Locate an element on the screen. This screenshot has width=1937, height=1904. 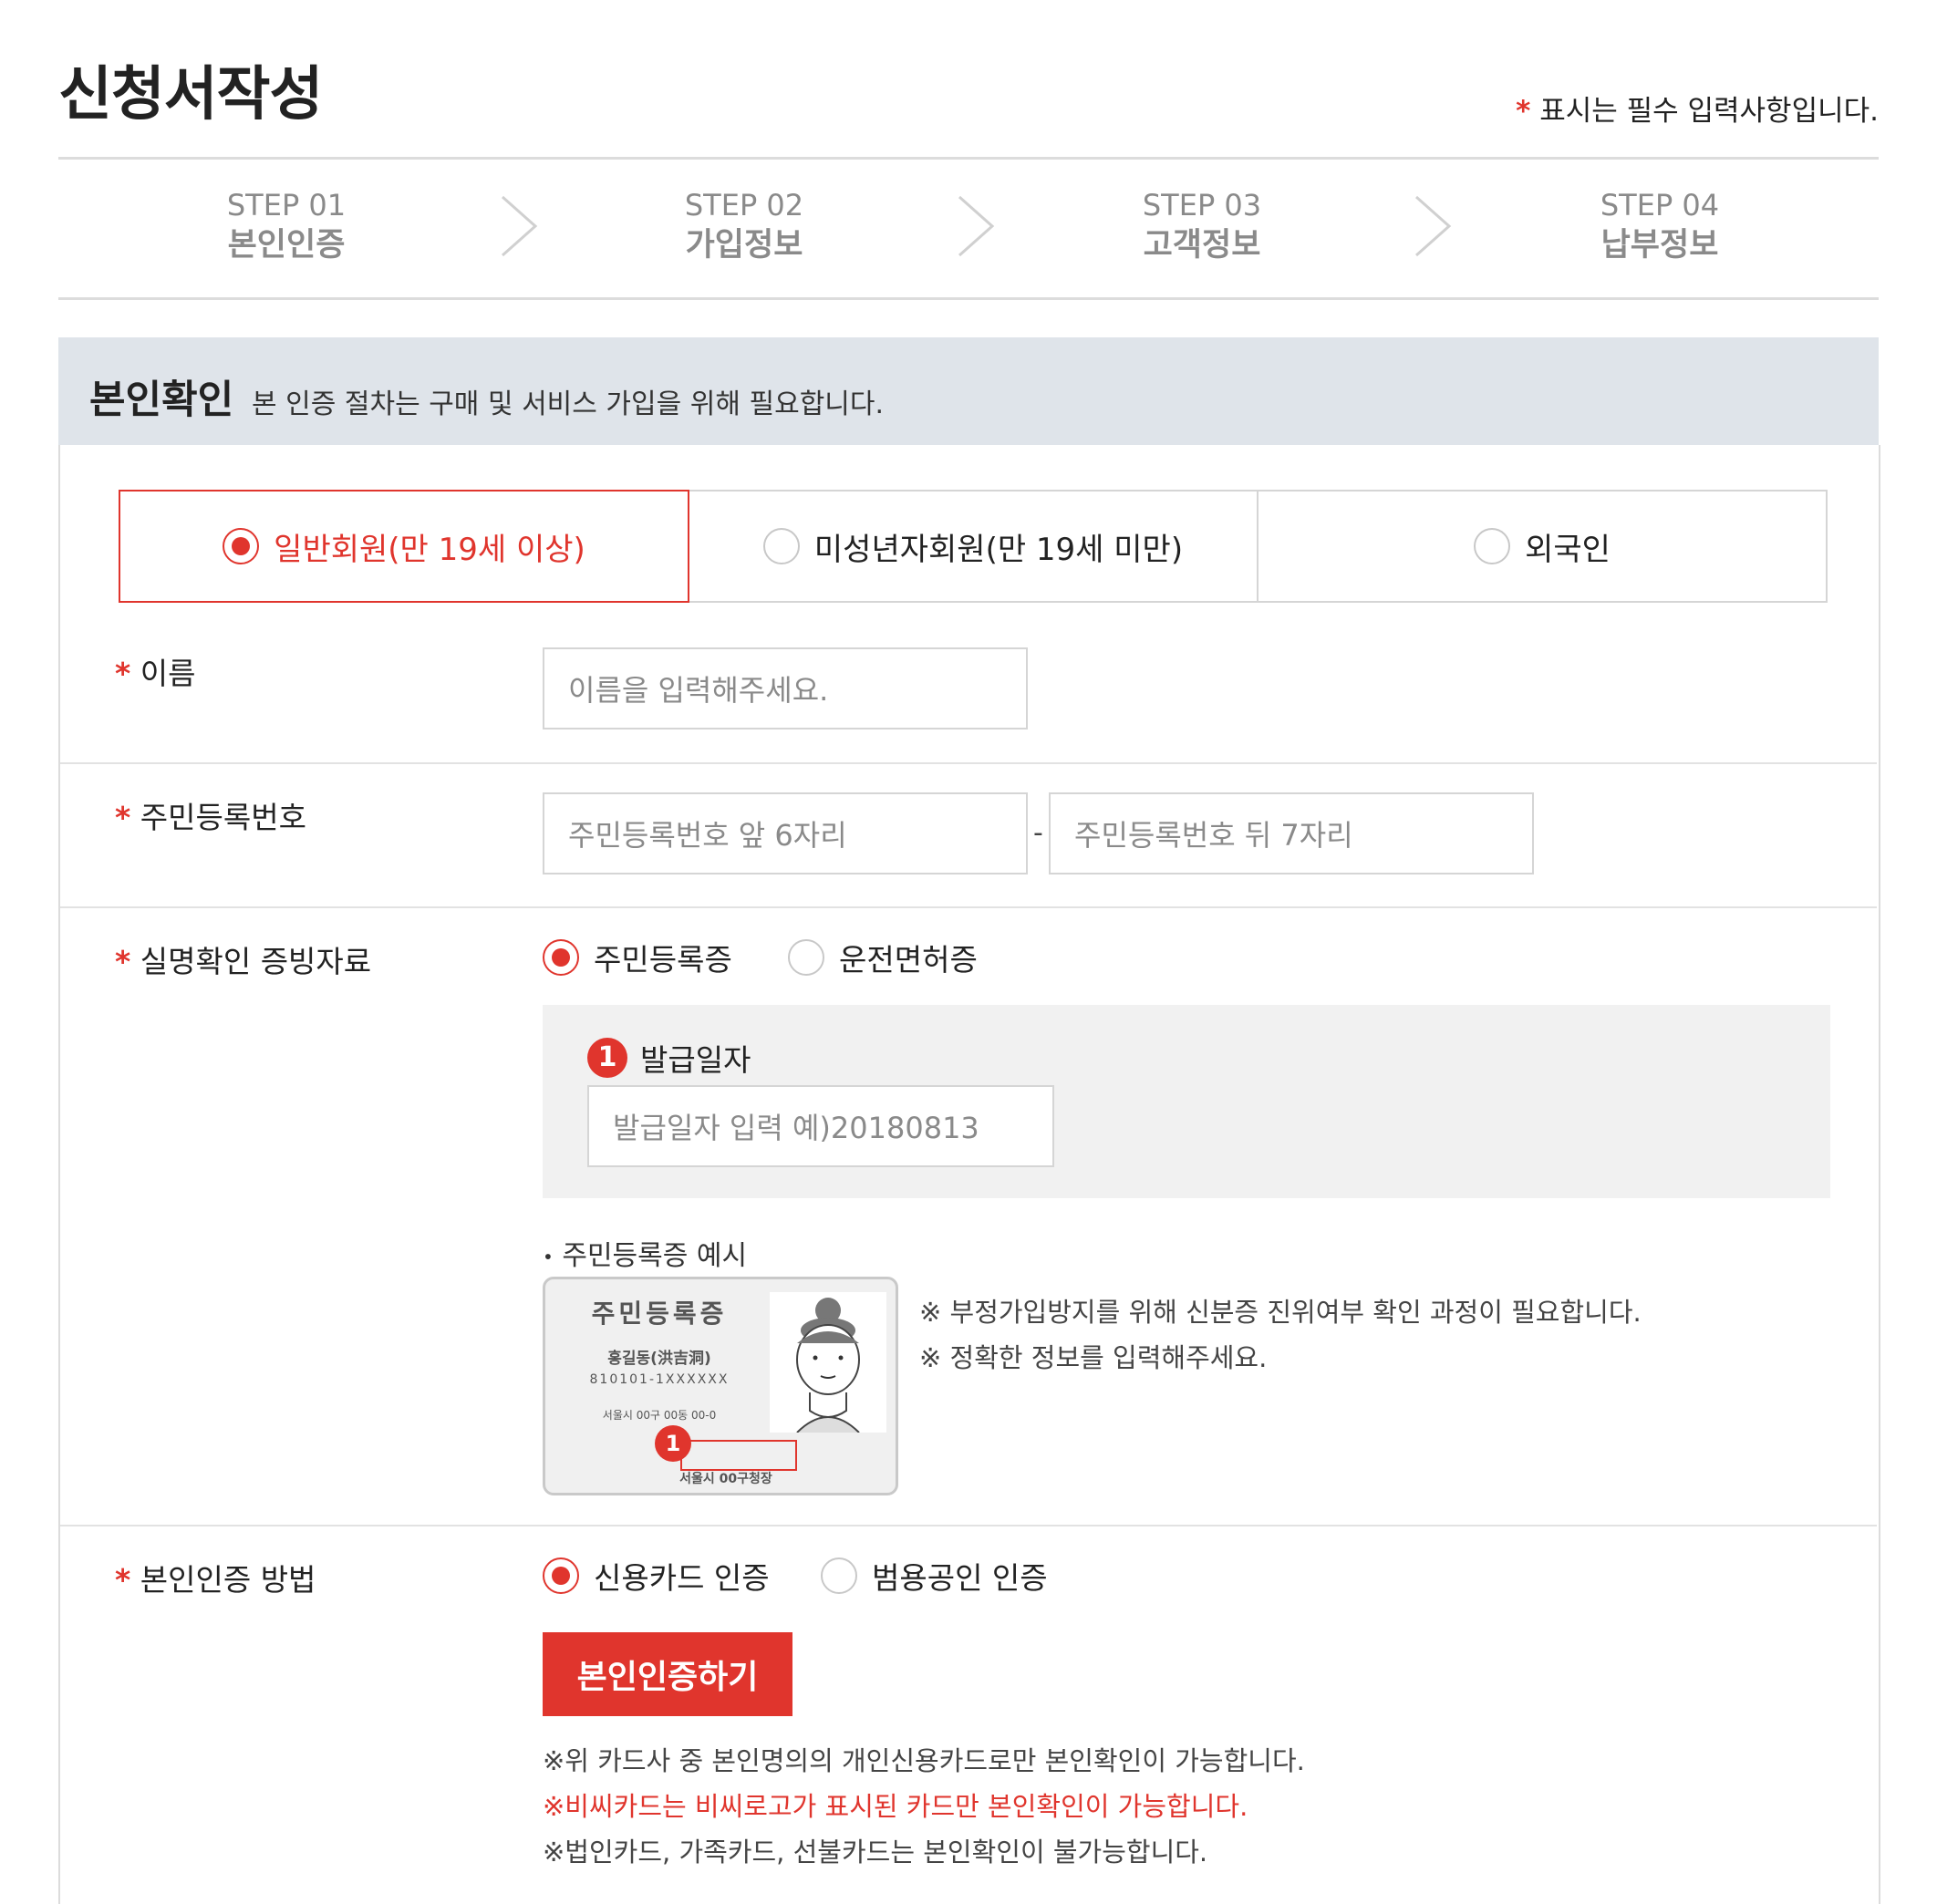
issue-date-label: 발급일자 is located at coordinates (695, 1060).